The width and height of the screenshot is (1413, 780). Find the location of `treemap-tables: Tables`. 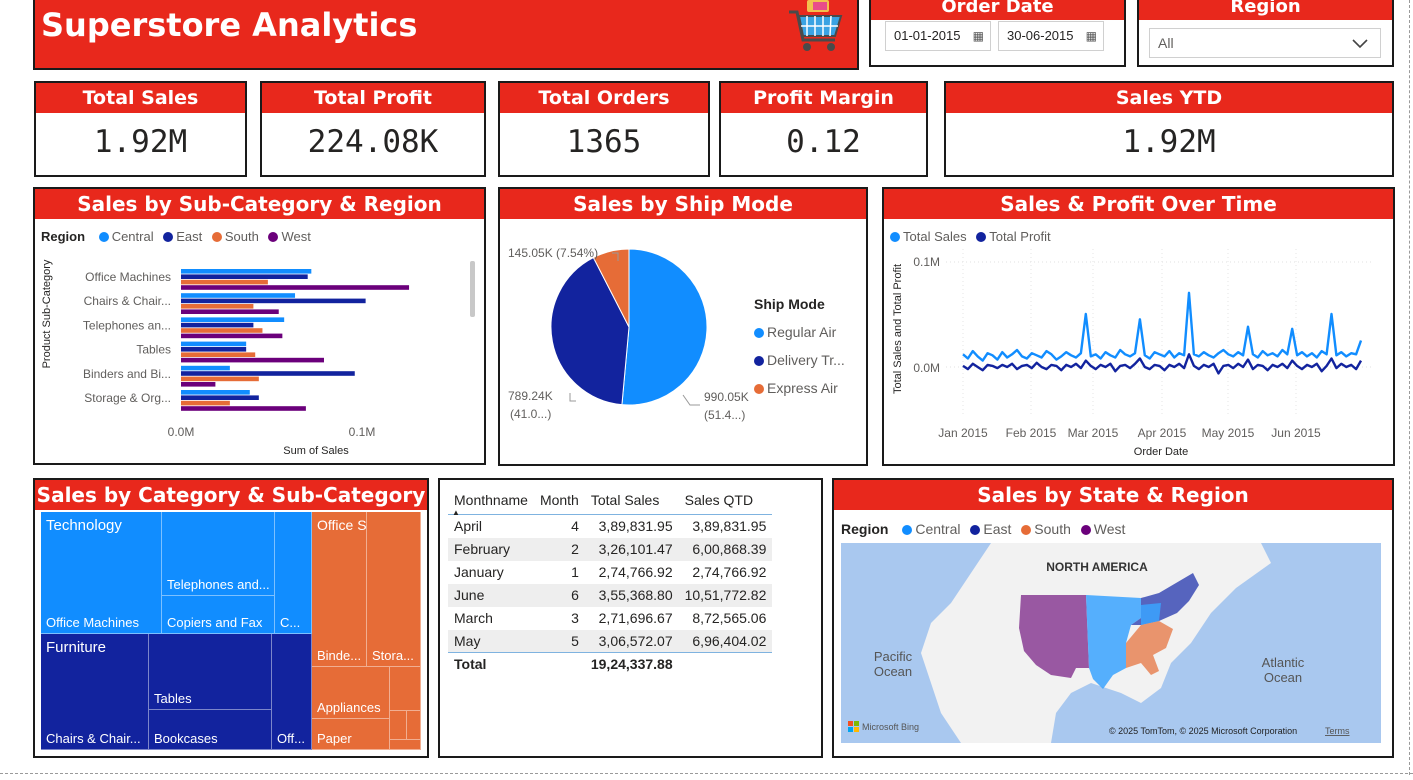

treemap-tables: Tables is located at coordinates (210, 672).